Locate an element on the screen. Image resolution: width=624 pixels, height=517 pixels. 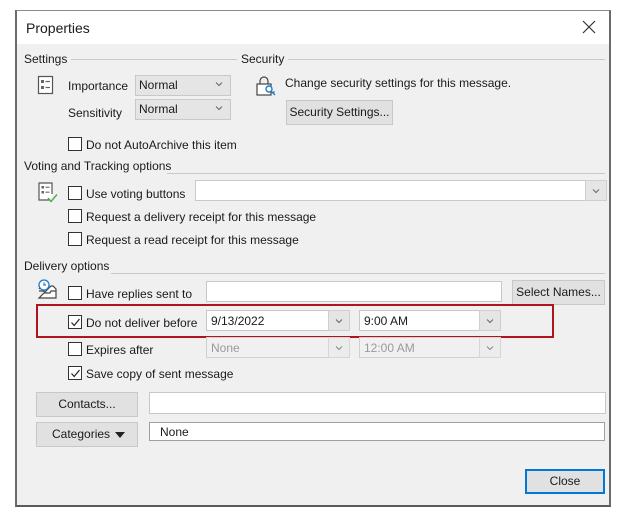
expires-after-label: Expires after is located at coordinates (120, 350).